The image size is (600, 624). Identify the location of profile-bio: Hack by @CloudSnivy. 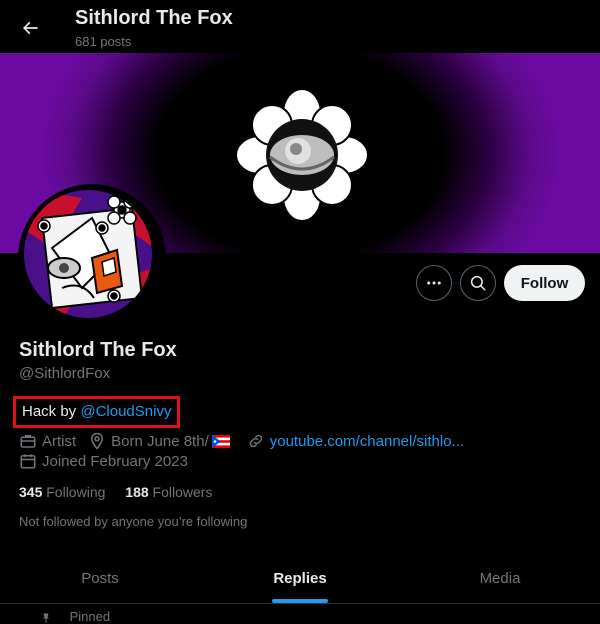
(97, 412).